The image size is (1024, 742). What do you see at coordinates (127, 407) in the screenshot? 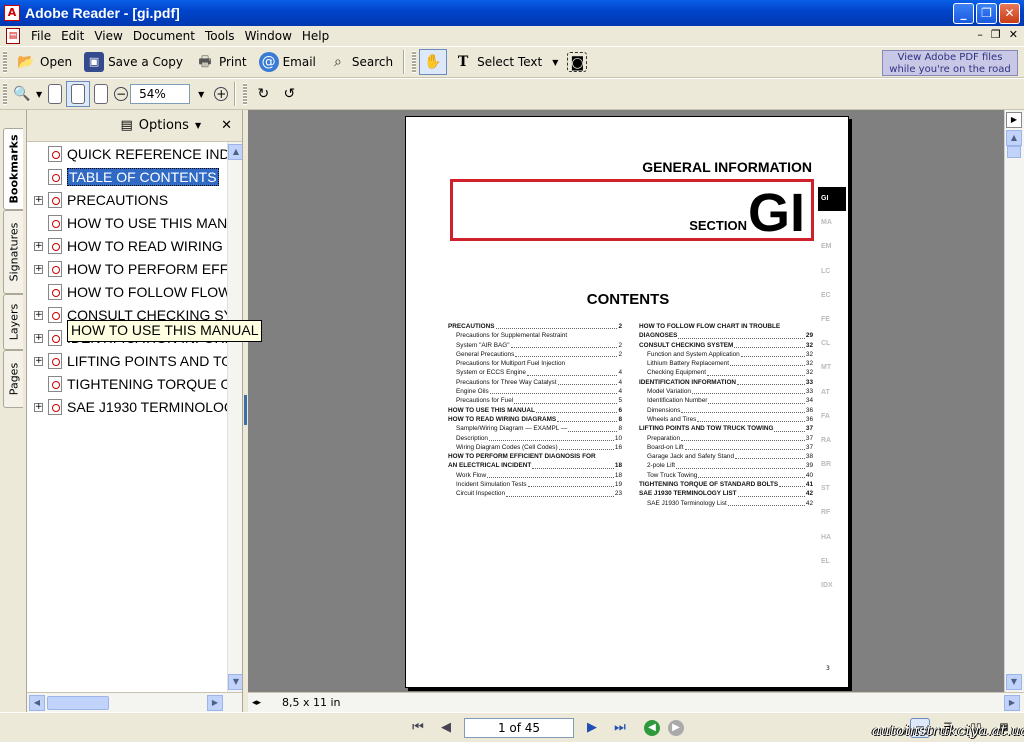
I see `bookmark-item: + SAE J1930 TERMINOLOG` at bounding box center [127, 407].